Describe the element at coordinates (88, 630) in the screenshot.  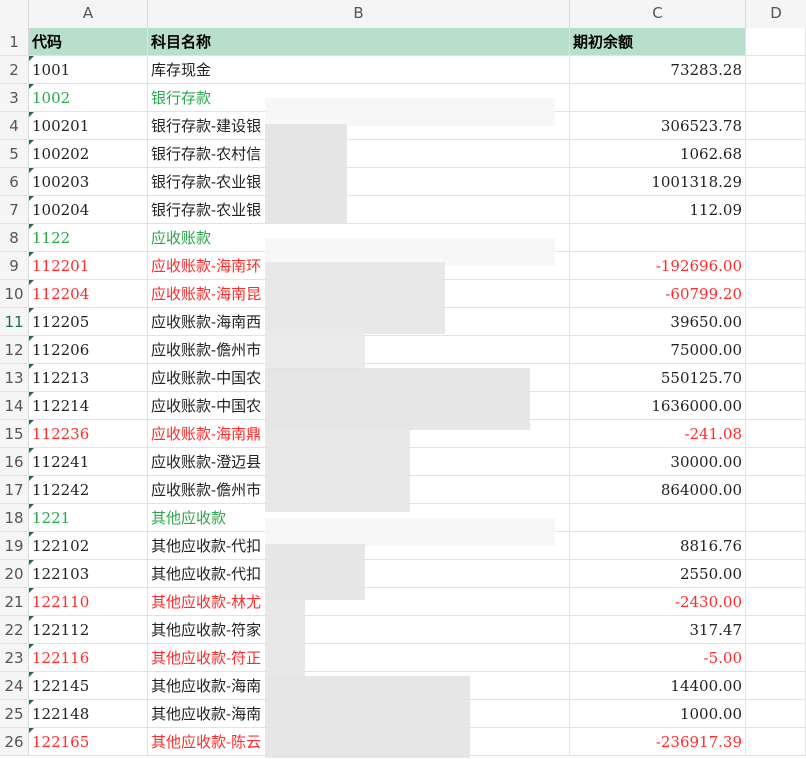
I see `cell-code: 122112` at that location.